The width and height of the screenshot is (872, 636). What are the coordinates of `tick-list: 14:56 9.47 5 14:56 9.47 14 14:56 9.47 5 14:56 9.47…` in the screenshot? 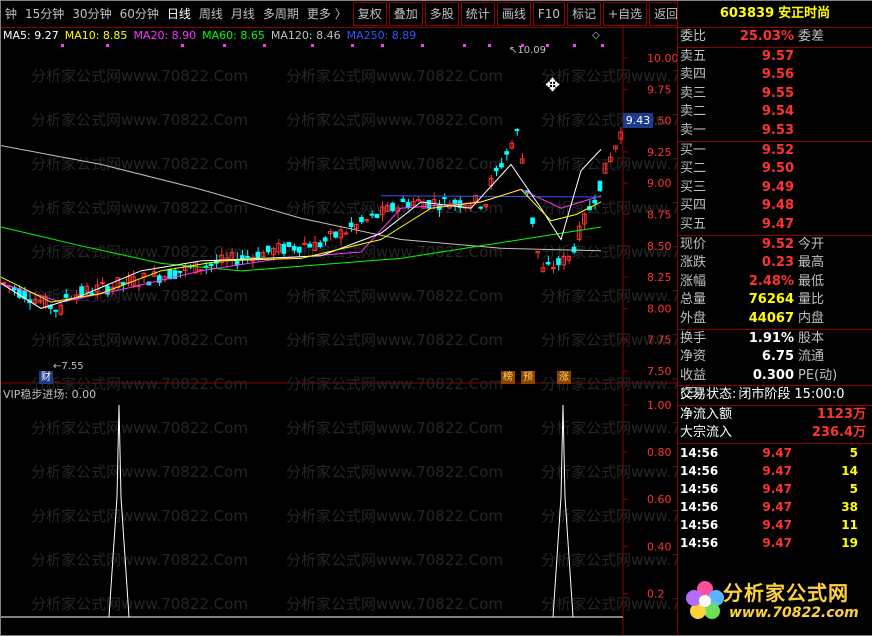 It's located at (775, 498).